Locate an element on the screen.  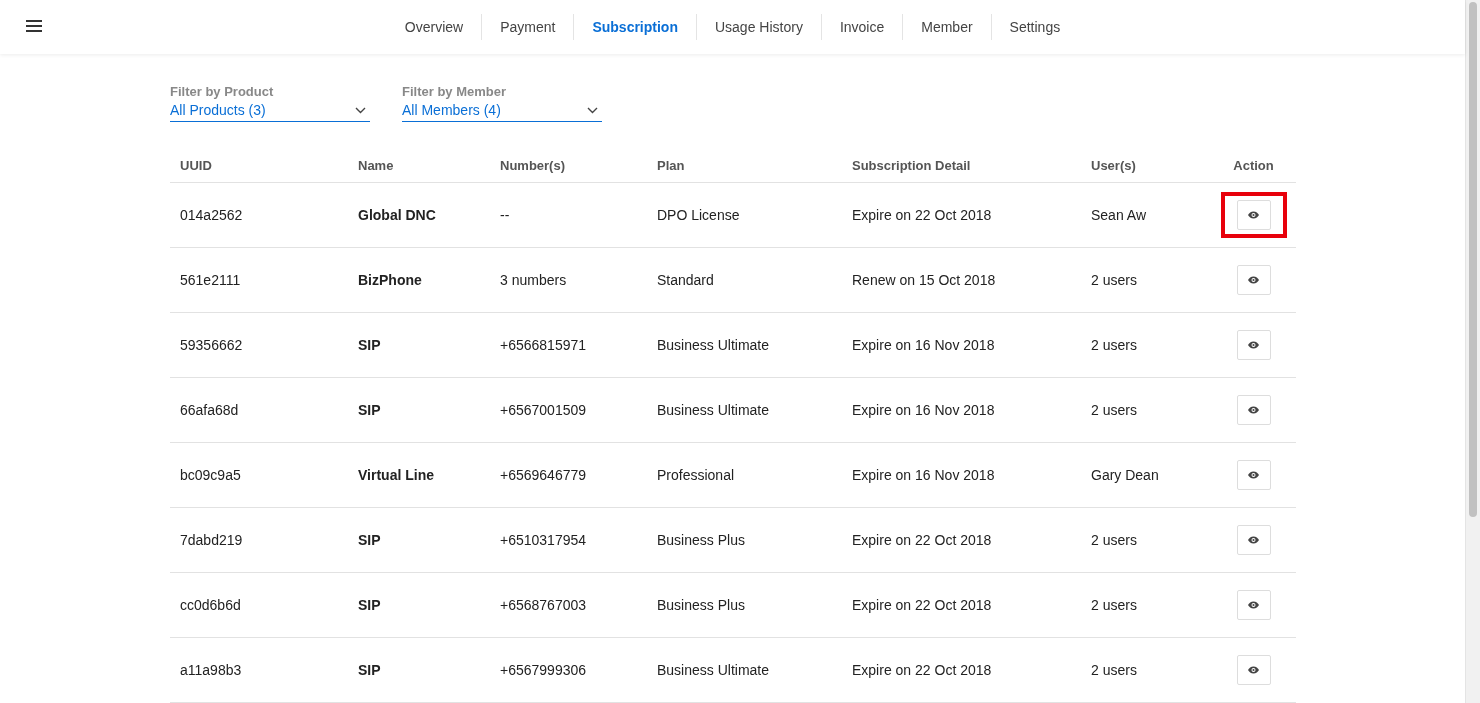
nav-tab: Settings is located at coordinates (1034, 27).